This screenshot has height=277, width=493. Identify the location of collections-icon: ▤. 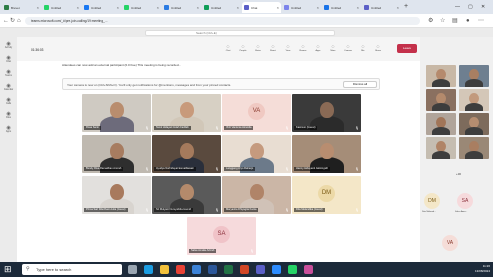
(455, 21).